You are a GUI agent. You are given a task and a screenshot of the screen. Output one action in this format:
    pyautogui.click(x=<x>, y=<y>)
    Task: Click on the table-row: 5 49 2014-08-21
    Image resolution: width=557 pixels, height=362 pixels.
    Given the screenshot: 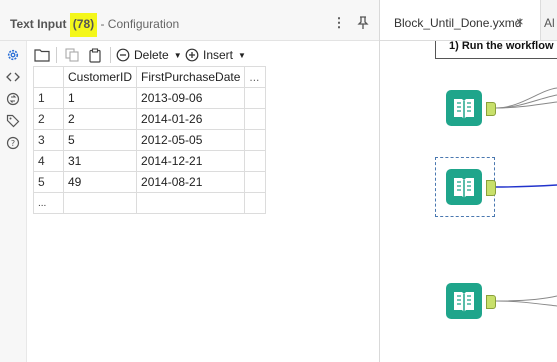 What is the action you would take?
    pyautogui.click(x=150, y=182)
    